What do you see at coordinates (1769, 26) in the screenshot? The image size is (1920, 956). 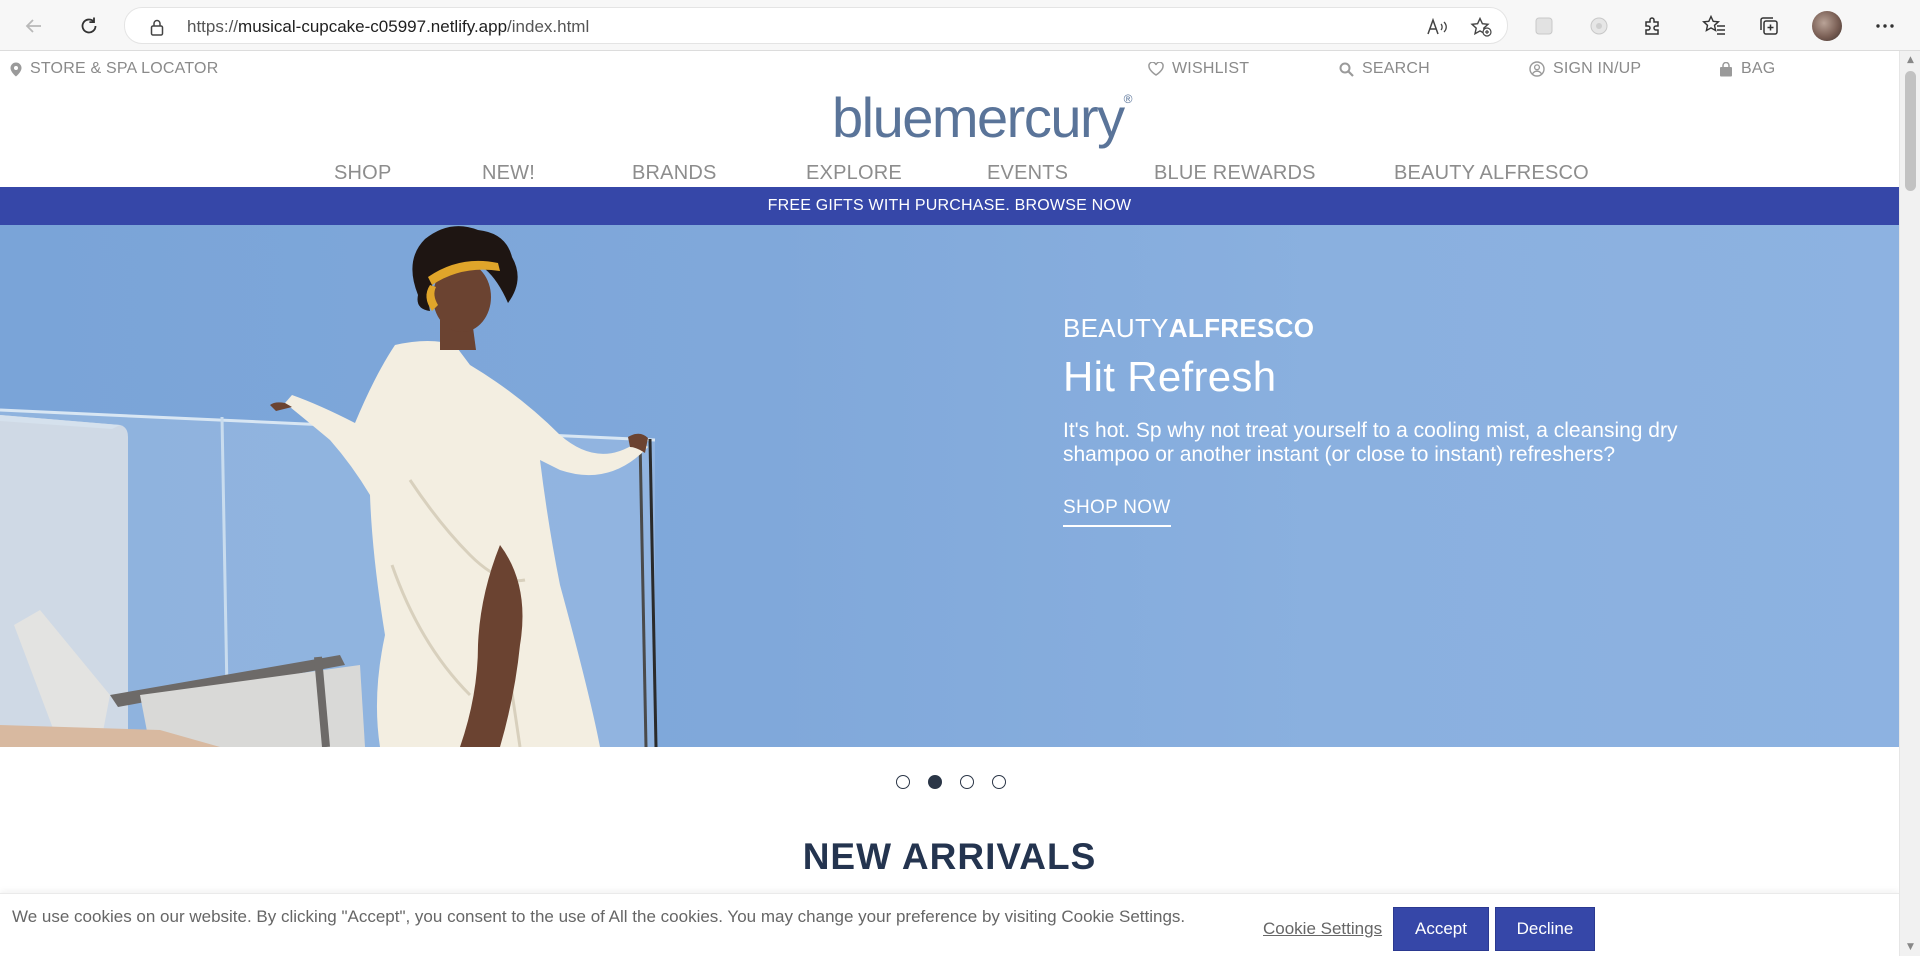 I see `collections-icon` at bounding box center [1769, 26].